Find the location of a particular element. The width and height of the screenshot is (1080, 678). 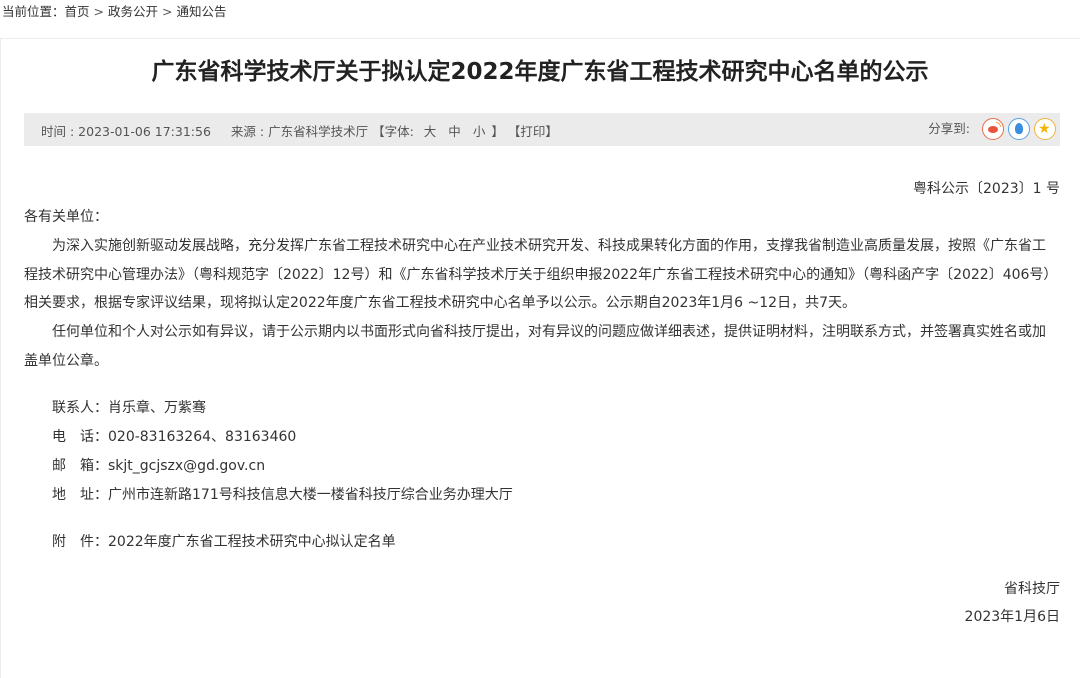

font-size-open: 【字体: is located at coordinates (393, 131).